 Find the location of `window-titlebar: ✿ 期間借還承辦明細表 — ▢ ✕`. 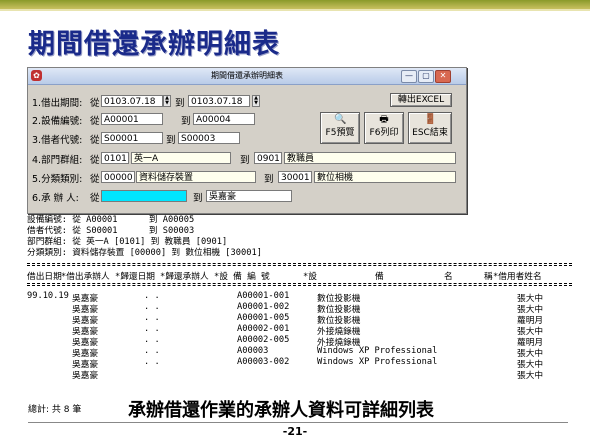

window-titlebar: ✿ 期間借還承辦明細表 — ▢ ✕ is located at coordinates (247, 76).